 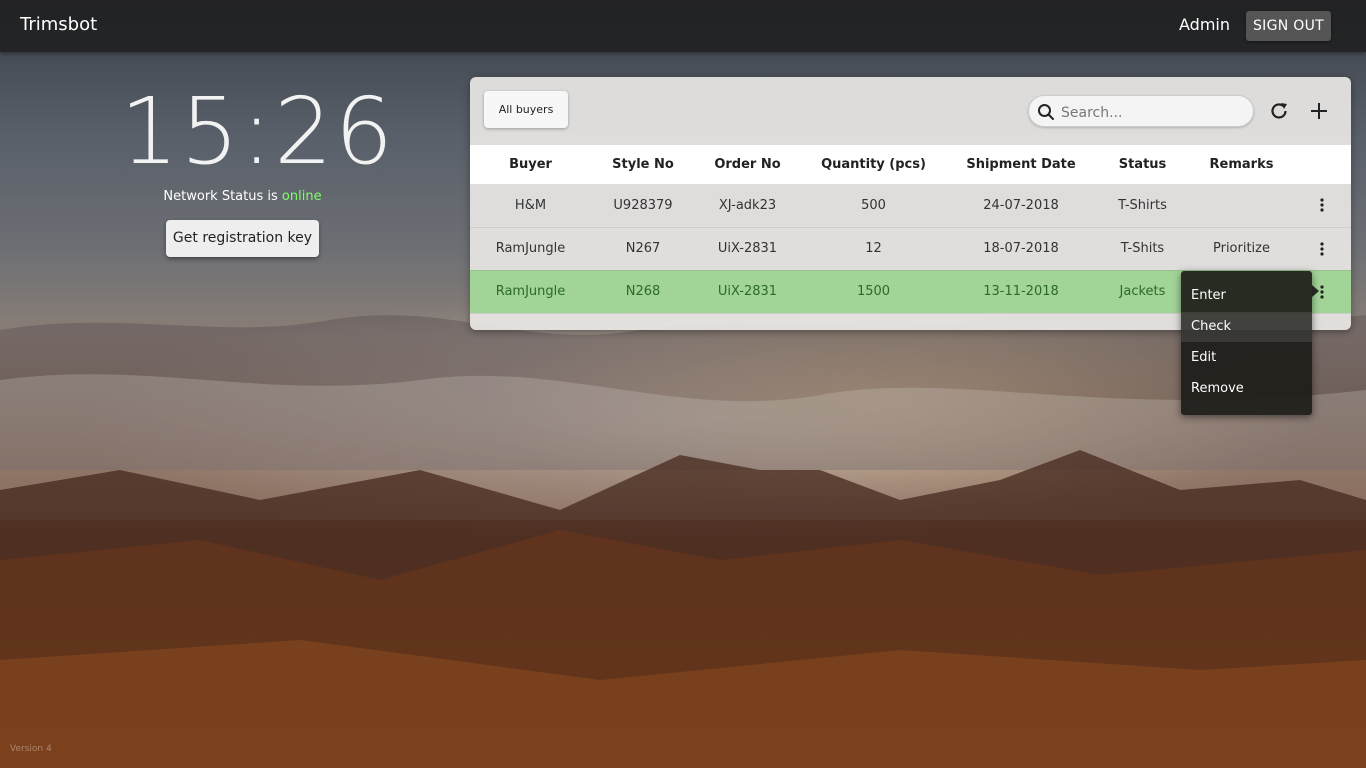 I want to click on column-header-buyer: Buyer, so click(x=530, y=164).